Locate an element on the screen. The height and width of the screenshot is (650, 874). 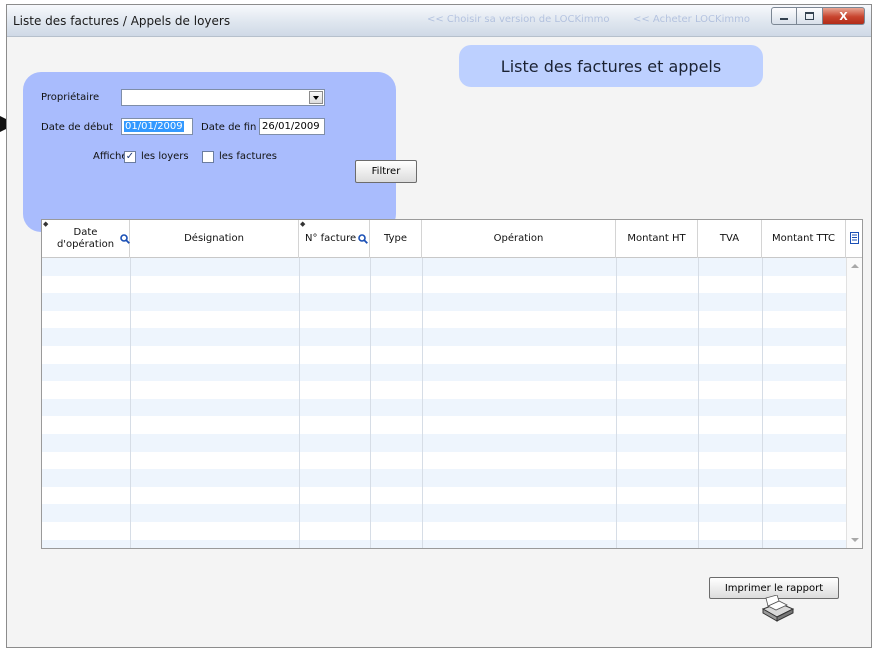
col-tva-label: TVA is located at coordinates (729, 238).